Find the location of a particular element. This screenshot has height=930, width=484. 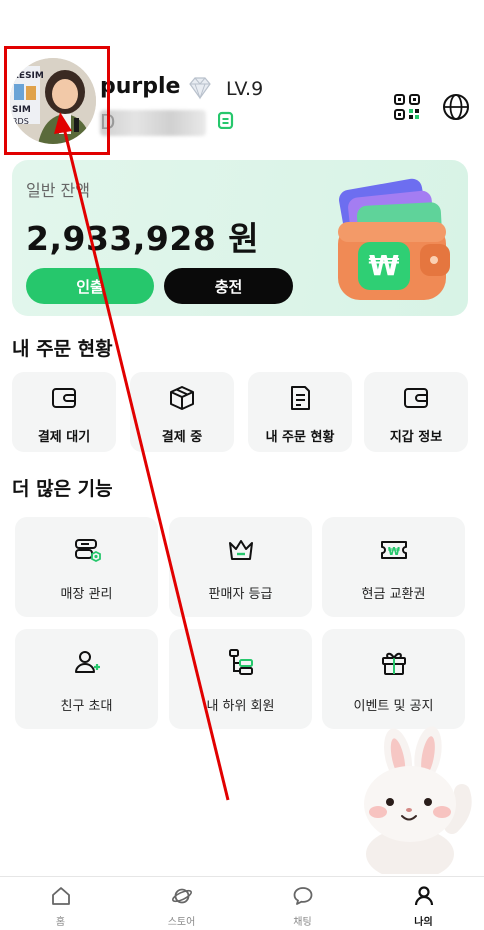

feature-events-notices: 이벤트 및 공지 is located at coordinates (393, 679).